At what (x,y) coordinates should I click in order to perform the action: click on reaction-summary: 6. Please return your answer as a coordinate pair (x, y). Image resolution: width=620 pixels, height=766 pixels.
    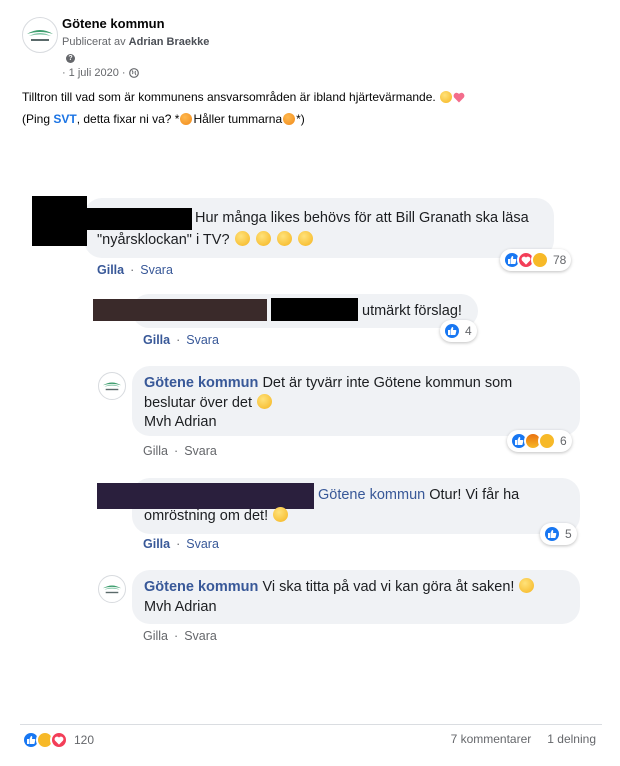
    Looking at the image, I should click on (539, 441).